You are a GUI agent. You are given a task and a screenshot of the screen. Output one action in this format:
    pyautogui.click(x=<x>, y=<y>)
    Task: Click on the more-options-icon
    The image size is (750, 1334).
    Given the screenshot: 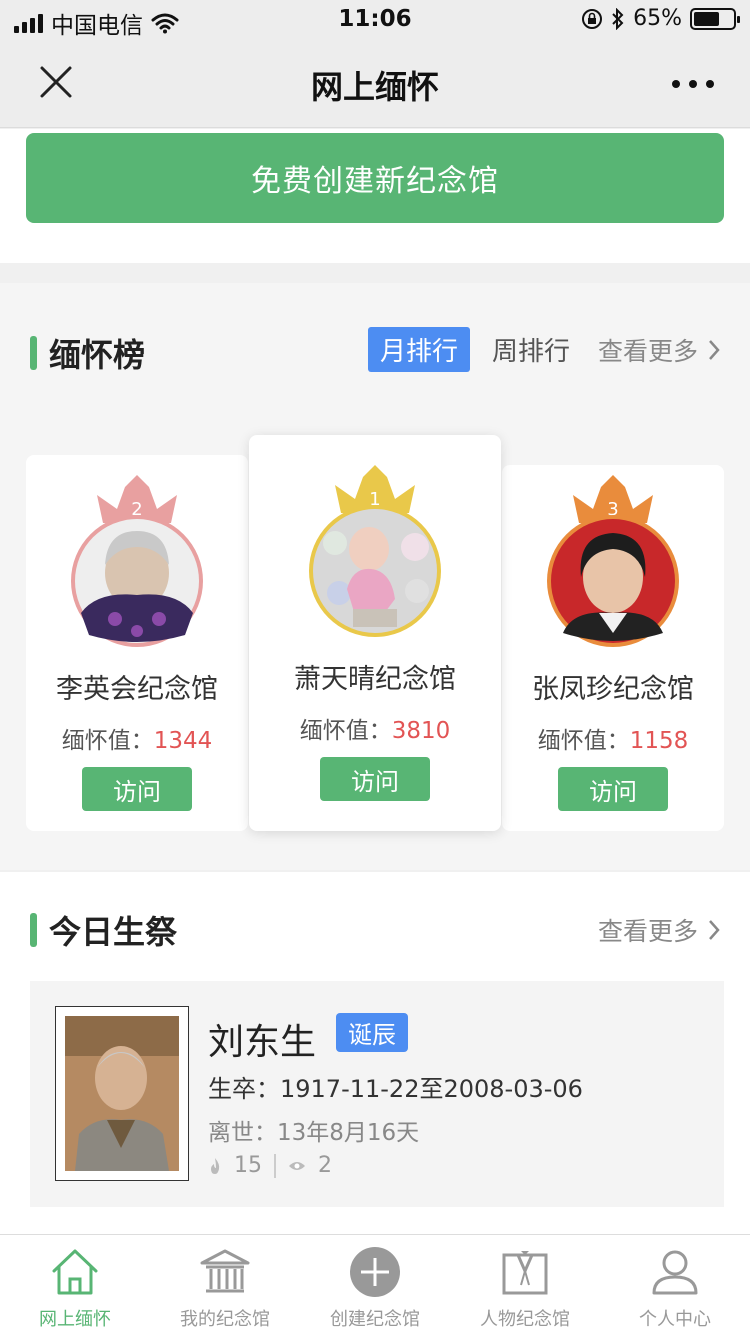 What is the action you would take?
    pyautogui.click(x=693, y=84)
    